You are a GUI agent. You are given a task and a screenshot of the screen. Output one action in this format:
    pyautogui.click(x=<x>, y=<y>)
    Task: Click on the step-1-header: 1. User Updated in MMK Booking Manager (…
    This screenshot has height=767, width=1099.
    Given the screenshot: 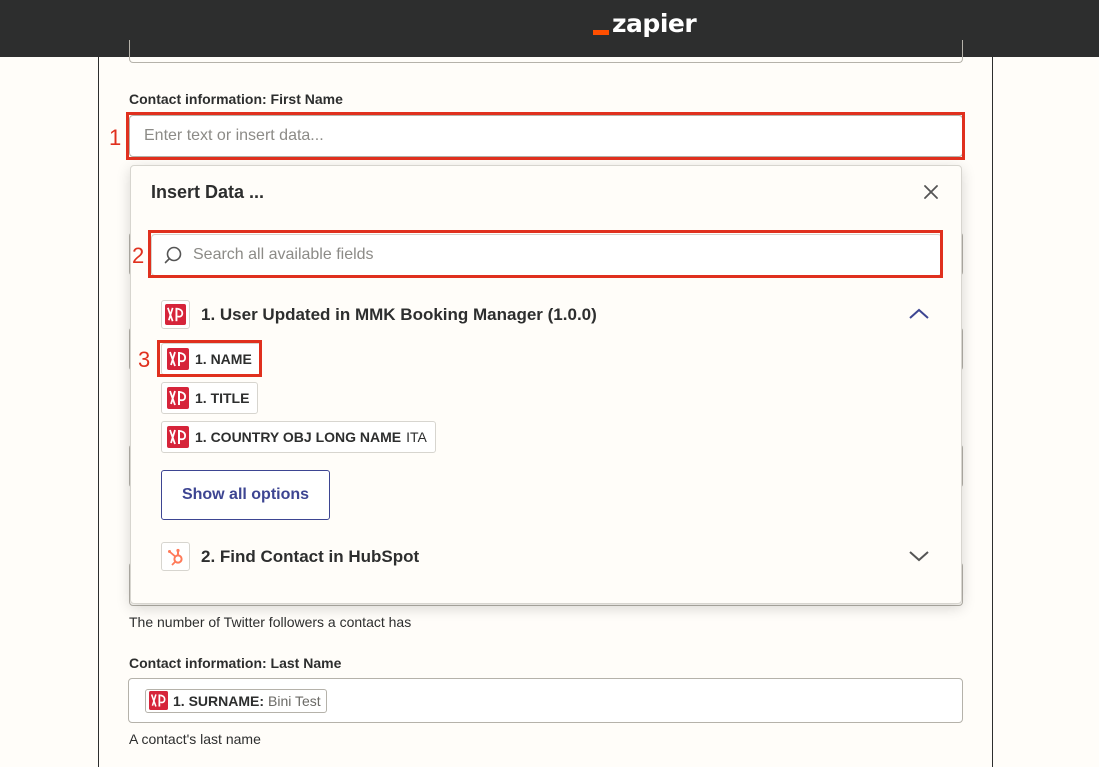 What is the action you would take?
    pyautogui.click(x=546, y=314)
    